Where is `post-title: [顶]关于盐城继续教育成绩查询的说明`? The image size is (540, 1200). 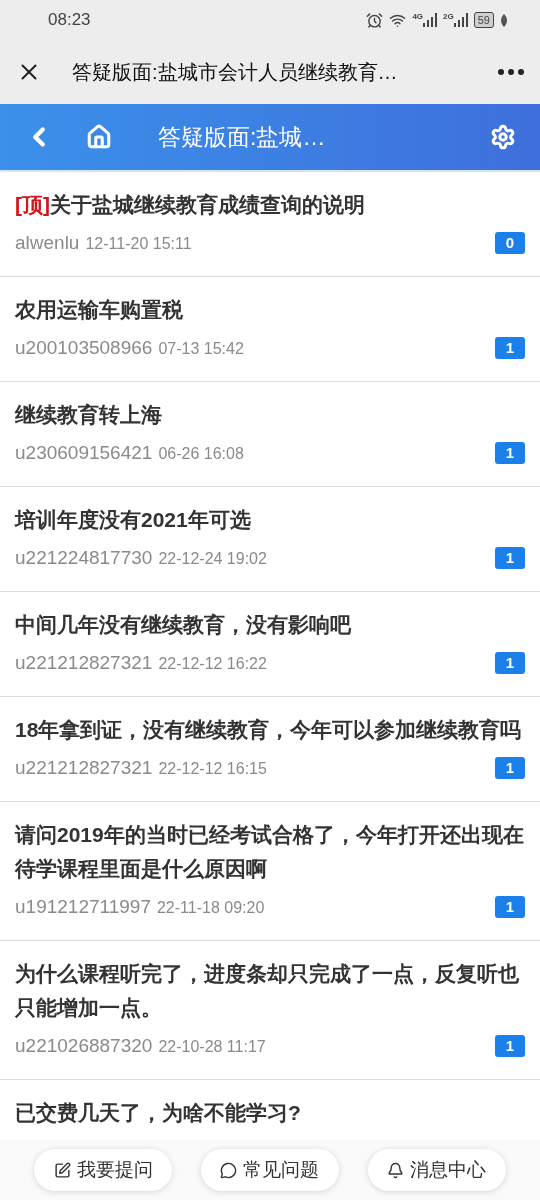
post-title: [顶]关于盐城继续教育成绩查询的说明 is located at coordinates (270, 205).